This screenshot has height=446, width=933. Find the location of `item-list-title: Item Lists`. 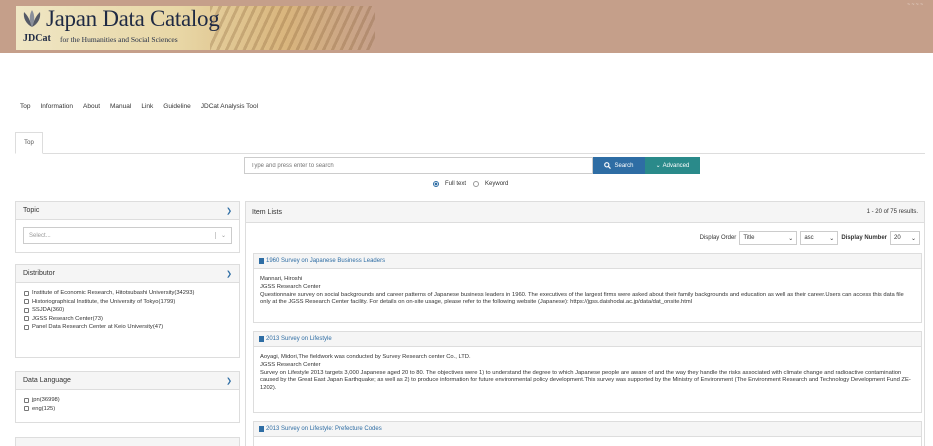

item-list-title: Item Lists is located at coordinates (267, 212).